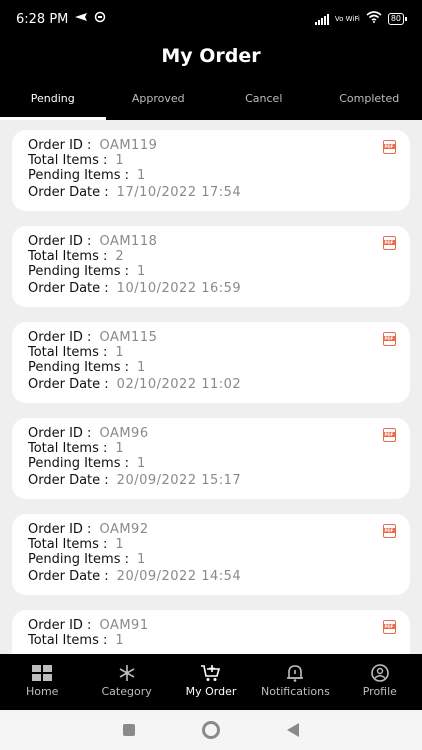  I want to click on nav-my-order: My Order, so click(211, 682).